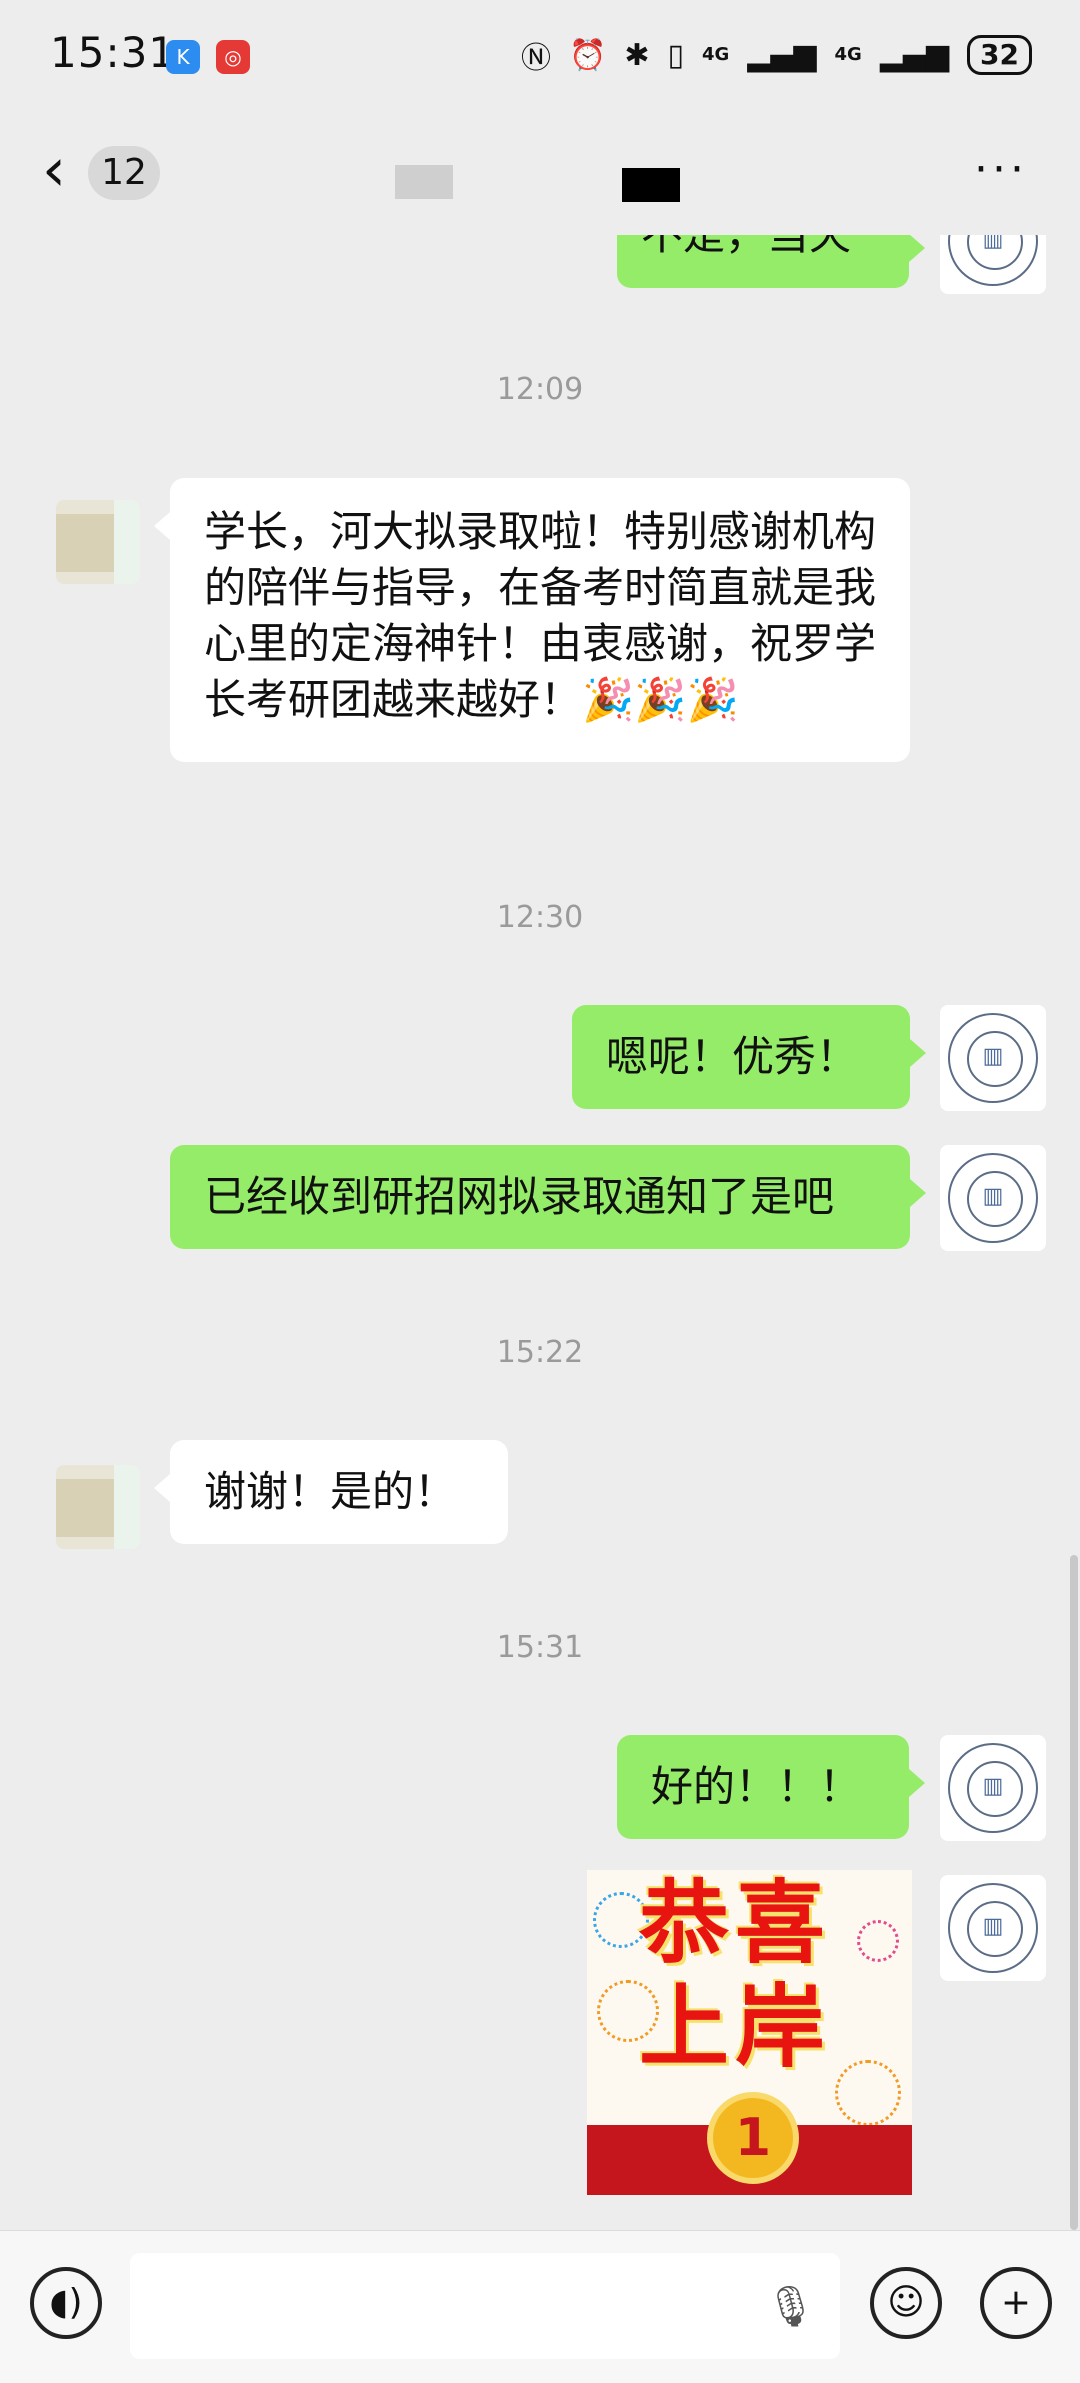 The width and height of the screenshot is (1080, 2383). I want to click on timestamp: 15:22, so click(540, 1352).